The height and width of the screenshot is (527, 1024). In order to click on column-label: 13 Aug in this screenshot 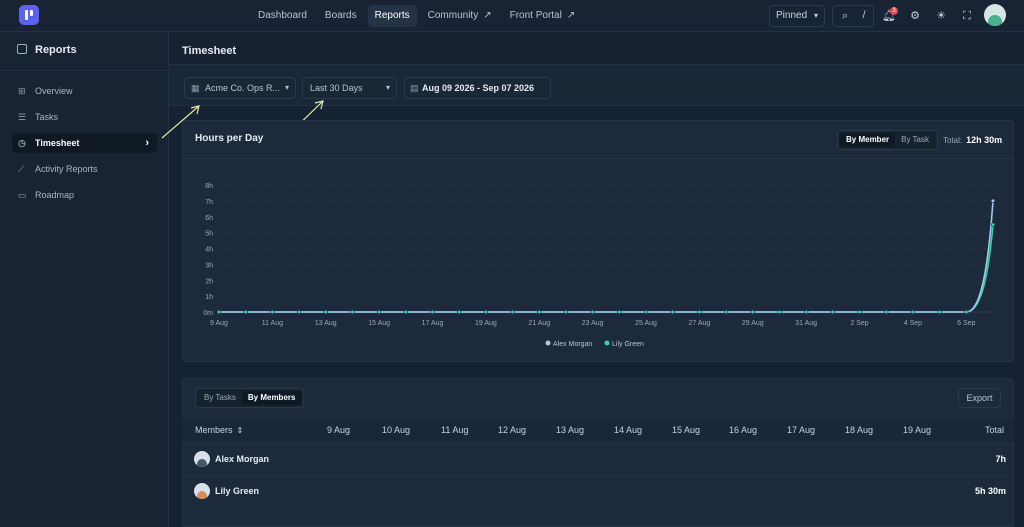, I will do `click(570, 430)`.